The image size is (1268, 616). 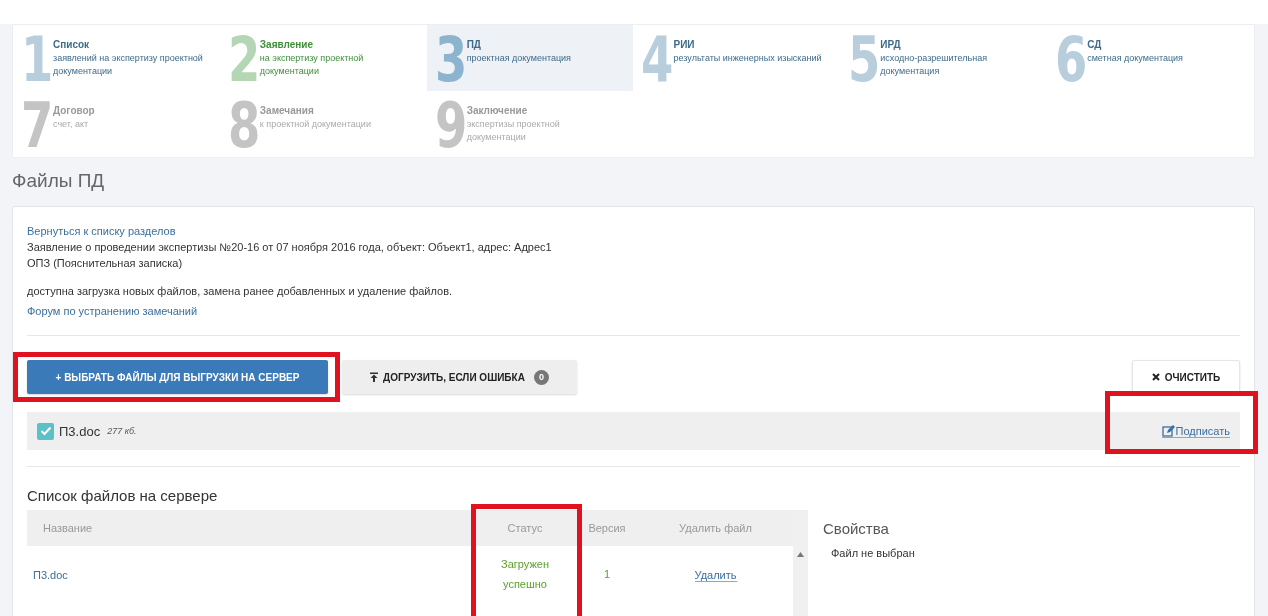 What do you see at coordinates (112, 311) in the screenshot?
I see `forum-link: Форум по устранению замечаний` at bounding box center [112, 311].